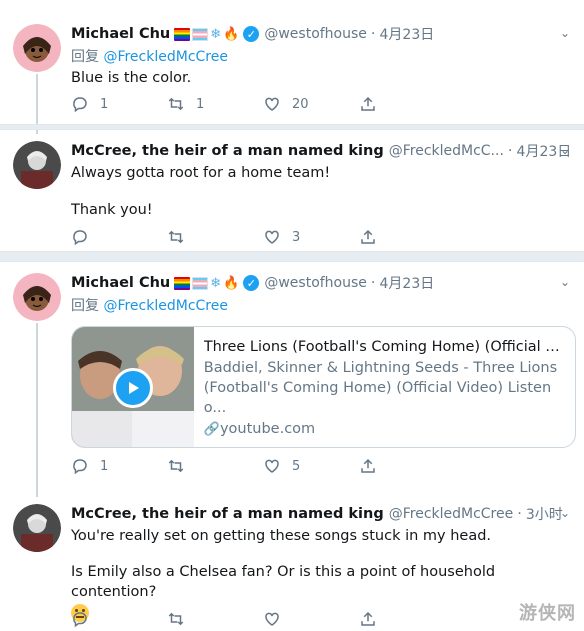 The width and height of the screenshot is (584, 631). What do you see at coordinates (451, 514) in the screenshot?
I see `author-handle: @FreckledMcCree` at bounding box center [451, 514].